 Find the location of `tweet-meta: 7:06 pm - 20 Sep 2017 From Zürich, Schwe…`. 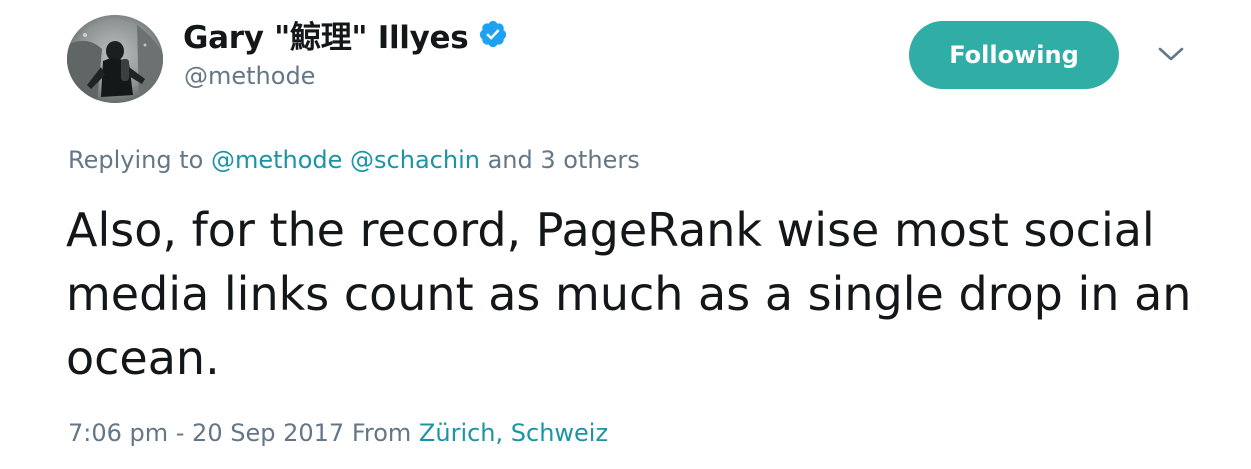

tweet-meta: 7:06 pm - 20 Sep 2017 From Zürich, Schwe… is located at coordinates (338, 433).